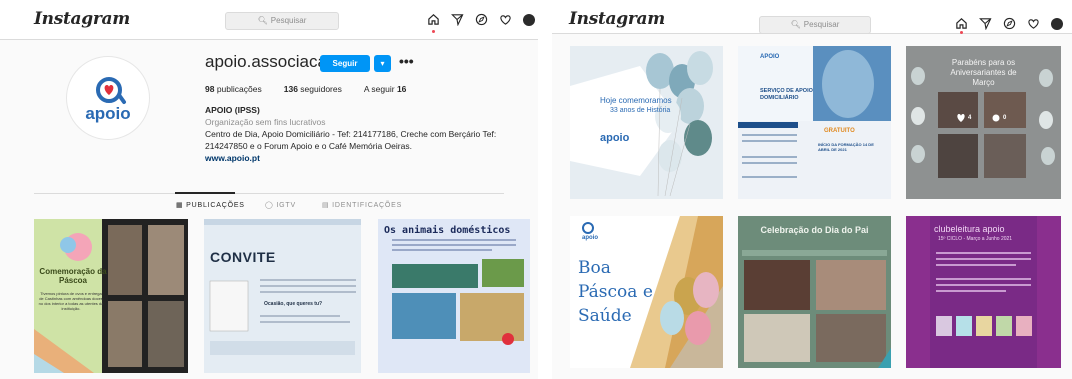  I want to click on apoio-logo-icon, so click(111, 90).